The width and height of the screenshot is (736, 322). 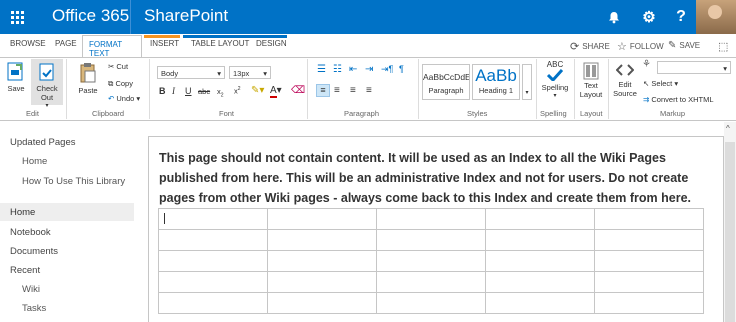 What do you see at coordinates (47, 84) in the screenshot?
I see `check-out-button: Check Out ▾` at bounding box center [47, 84].